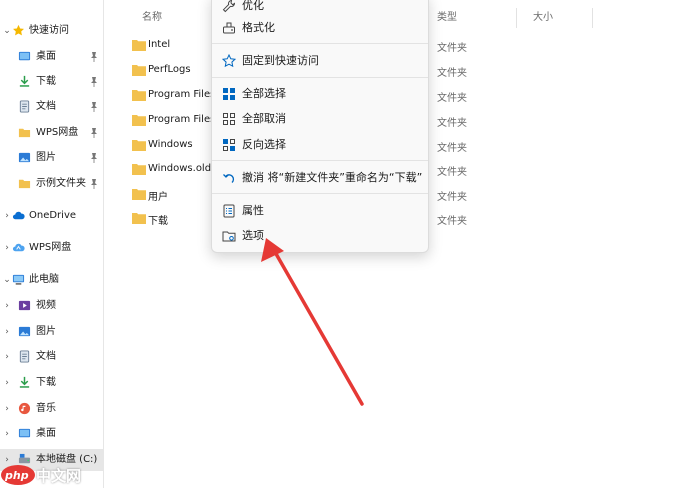 This screenshot has height=488, width=688. I want to click on menu-item-label: 撤消 将“新建文件夹”重命名为“下载”, so click(332, 177).